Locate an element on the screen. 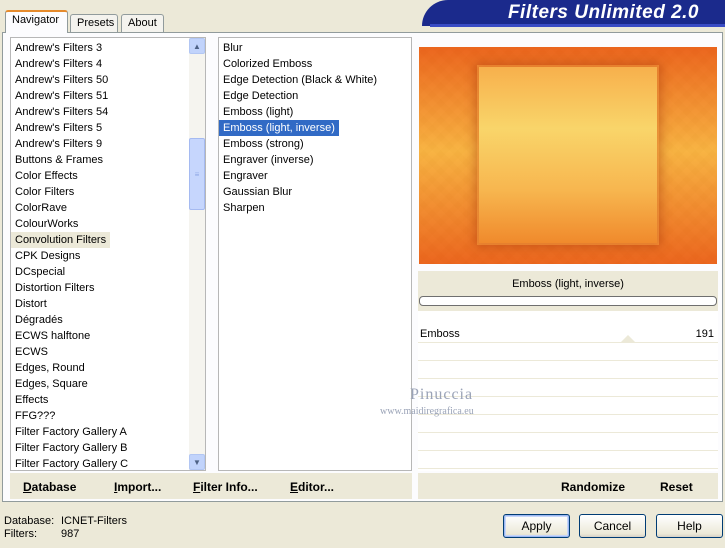  filter-item: Emboss (light) is located at coordinates (256, 112).